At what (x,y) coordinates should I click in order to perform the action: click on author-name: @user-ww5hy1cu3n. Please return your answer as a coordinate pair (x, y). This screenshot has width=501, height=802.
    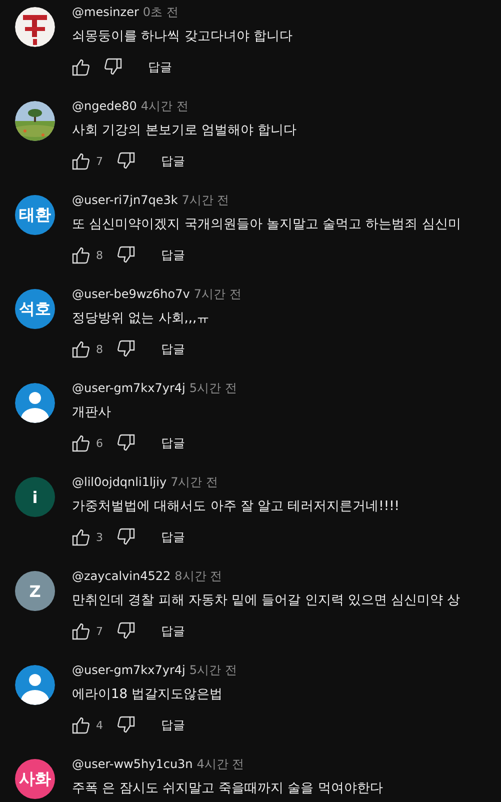
    Looking at the image, I should click on (132, 764).